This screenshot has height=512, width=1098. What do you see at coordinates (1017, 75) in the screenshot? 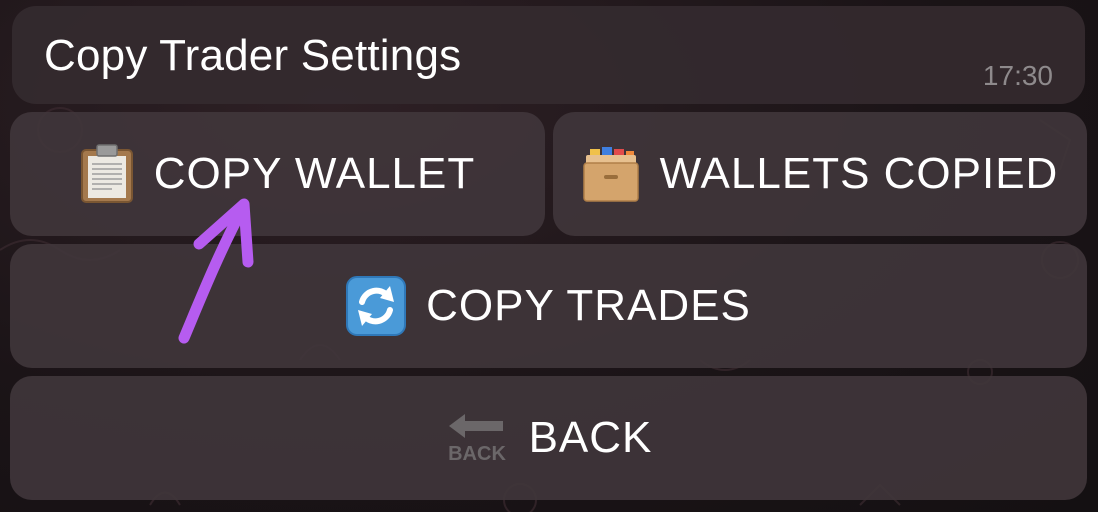
I see `message-timestamp: 17:30` at bounding box center [1017, 75].